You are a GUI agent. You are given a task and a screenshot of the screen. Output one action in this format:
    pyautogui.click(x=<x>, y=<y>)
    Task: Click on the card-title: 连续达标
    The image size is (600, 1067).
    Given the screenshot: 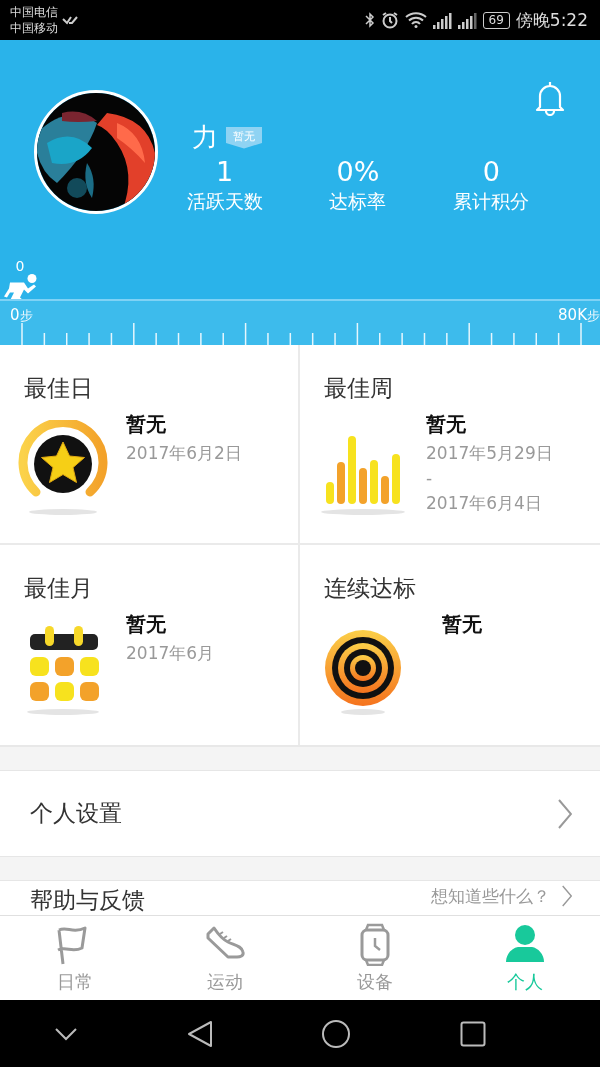 What is the action you would take?
    pyautogui.click(x=370, y=588)
    